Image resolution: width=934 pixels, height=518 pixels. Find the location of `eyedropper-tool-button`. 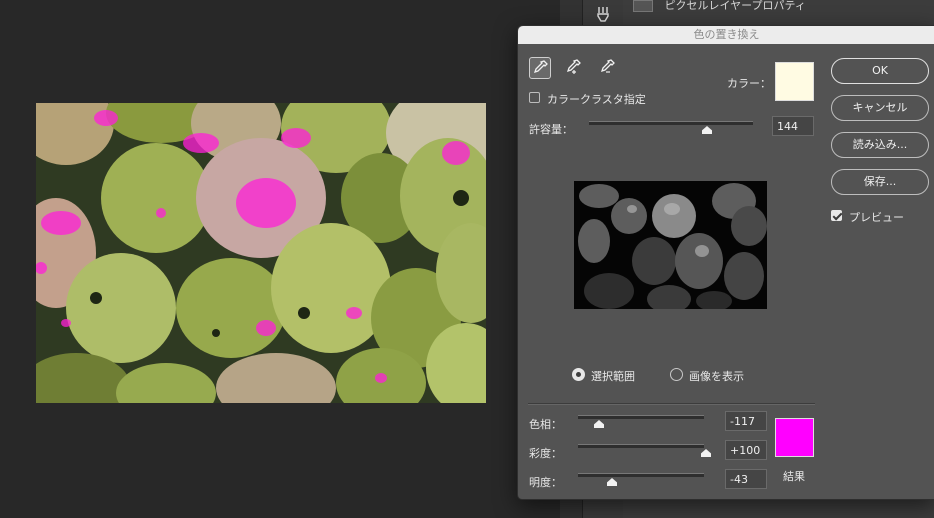

eyedropper-tool-button is located at coordinates (540, 68).